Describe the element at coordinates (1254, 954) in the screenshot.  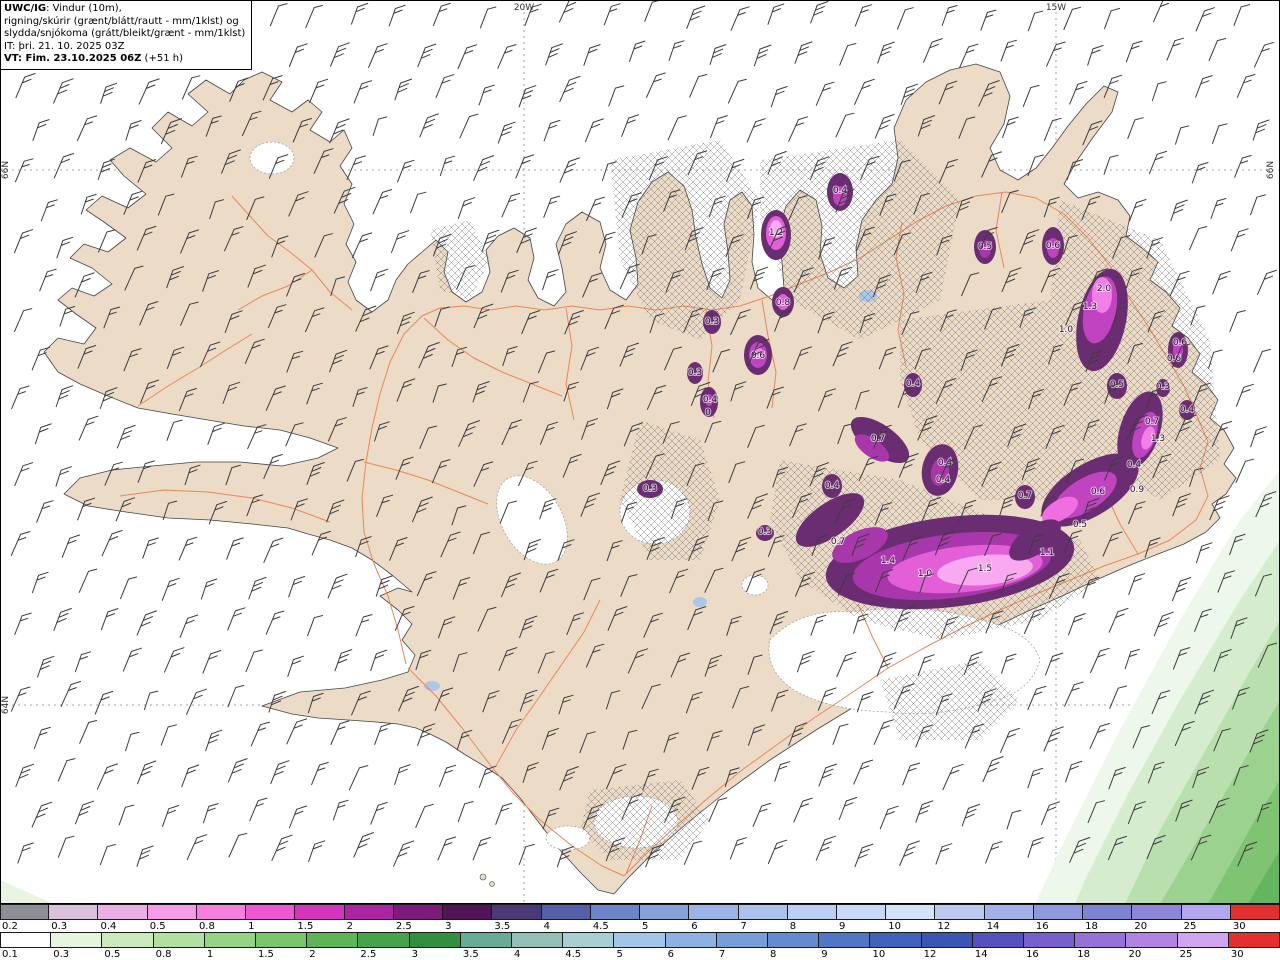
I see `colorbar-value: 30` at that location.